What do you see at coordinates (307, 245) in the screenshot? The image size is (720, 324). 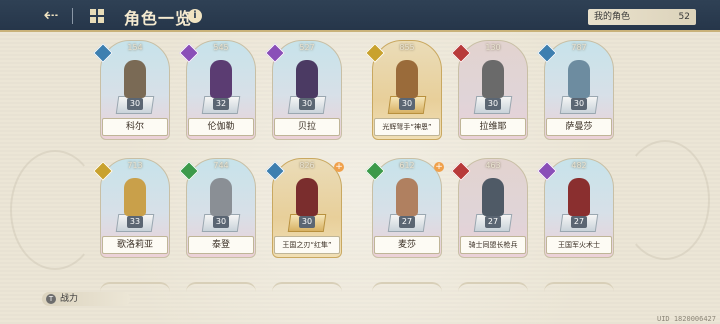 I see `character-name: 王国之刃“红隼”` at bounding box center [307, 245].